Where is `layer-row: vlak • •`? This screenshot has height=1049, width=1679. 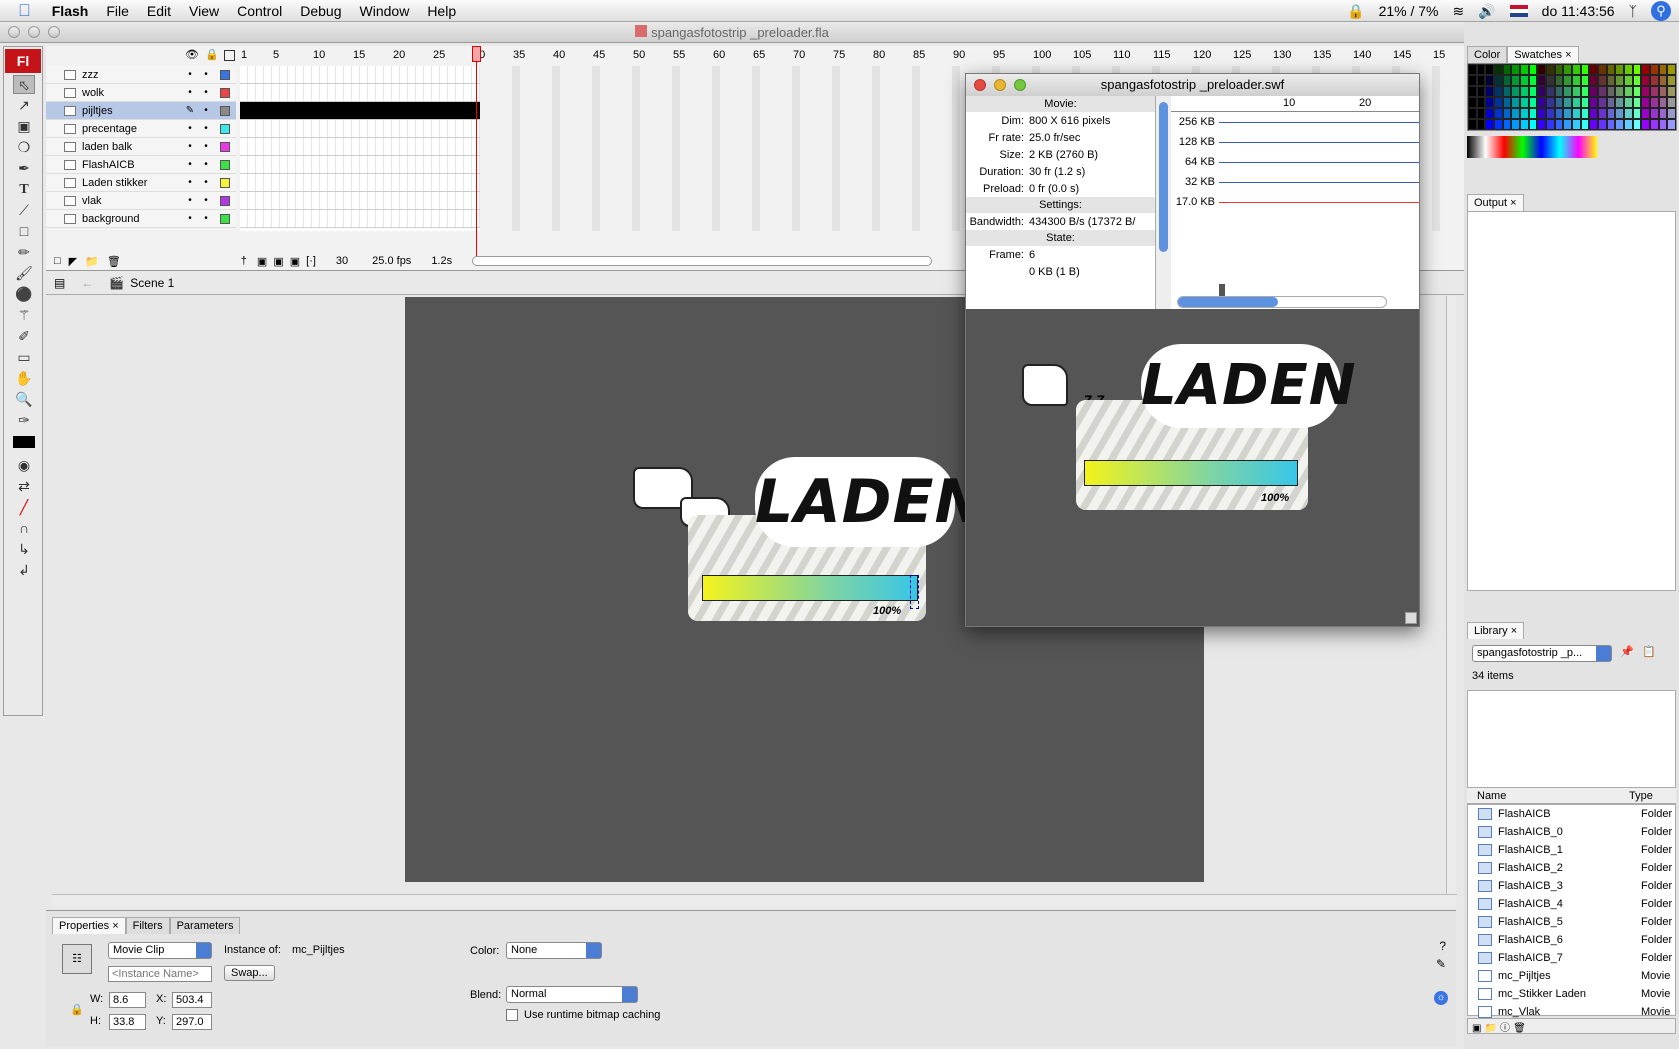 layer-row: vlak • • is located at coordinates (141, 201).